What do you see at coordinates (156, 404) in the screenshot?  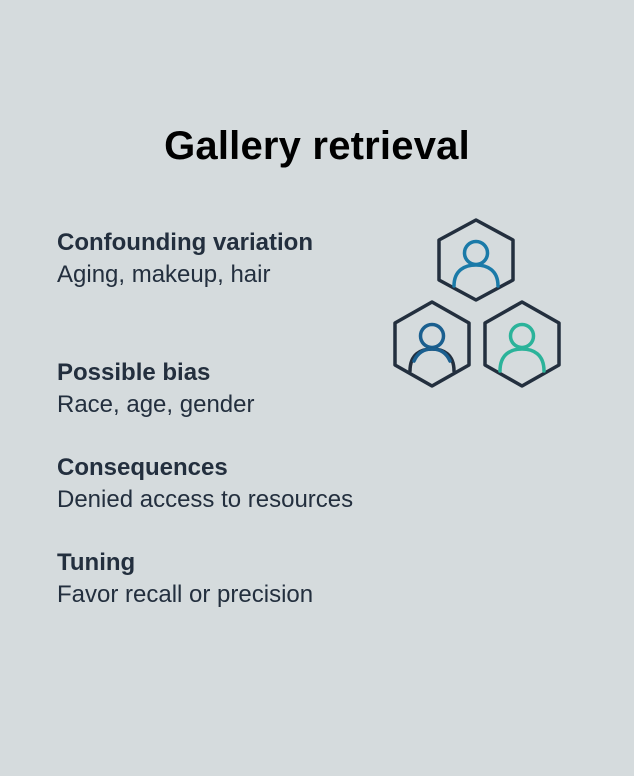 I see `section-description: Race, age, gender` at bounding box center [156, 404].